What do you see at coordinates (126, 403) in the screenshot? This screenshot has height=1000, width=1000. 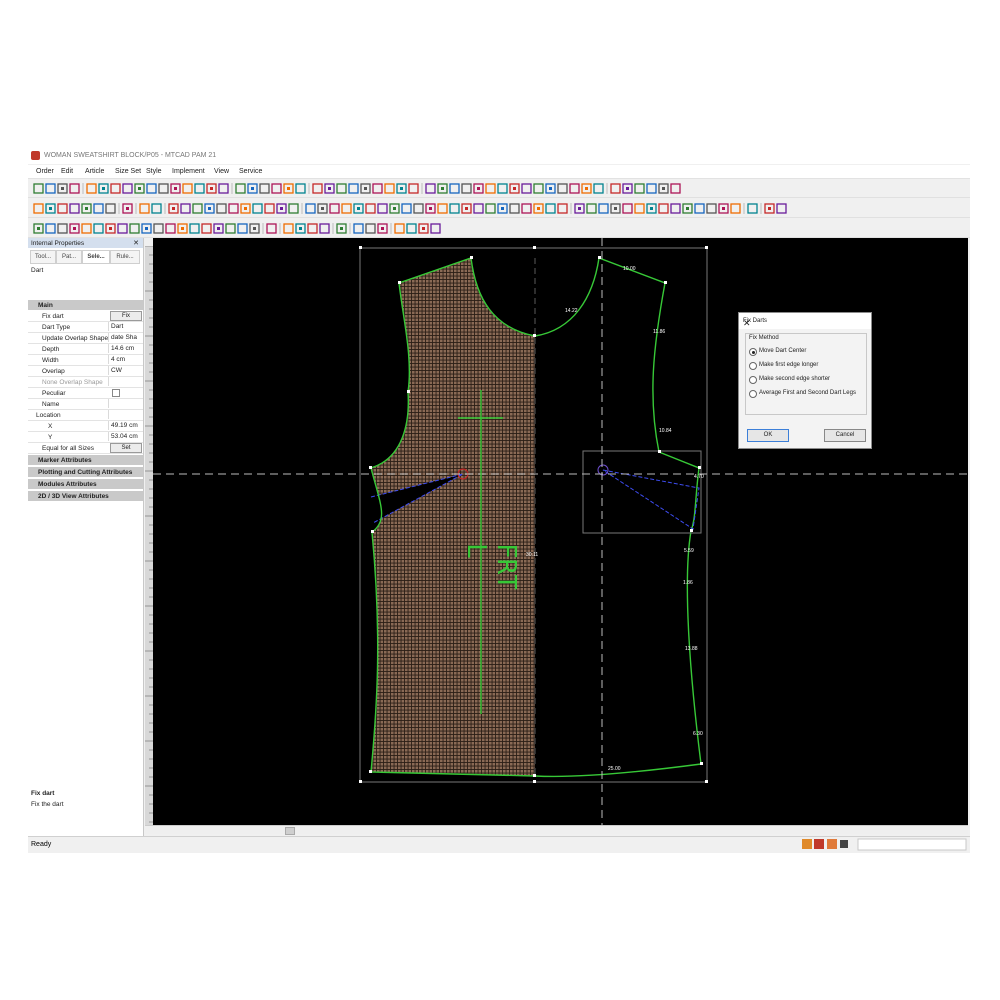 I see `prop-value` at bounding box center [126, 403].